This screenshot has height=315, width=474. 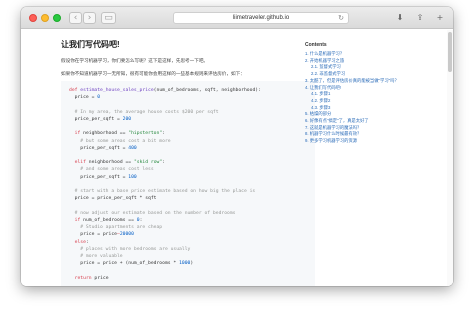 I want to click on code-token: 1000, so click(x=185, y=264).